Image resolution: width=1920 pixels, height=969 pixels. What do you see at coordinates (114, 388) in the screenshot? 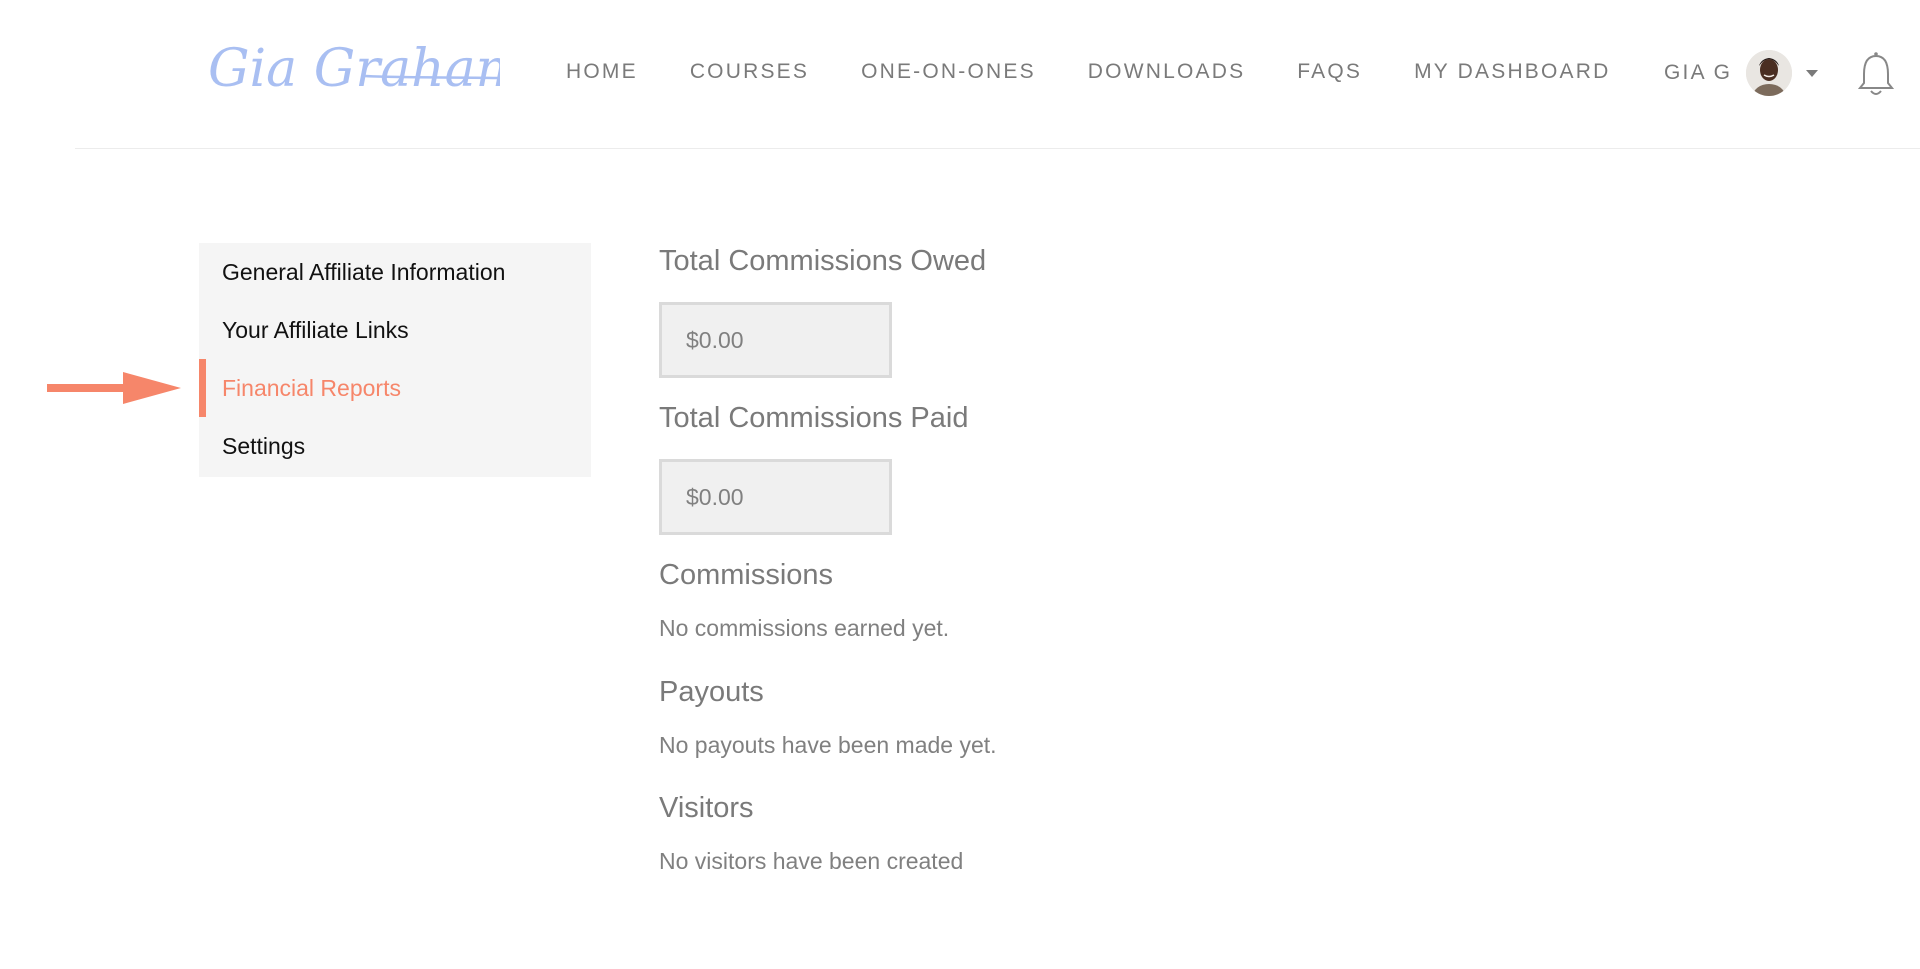
I see `arrow-right-icon` at bounding box center [114, 388].